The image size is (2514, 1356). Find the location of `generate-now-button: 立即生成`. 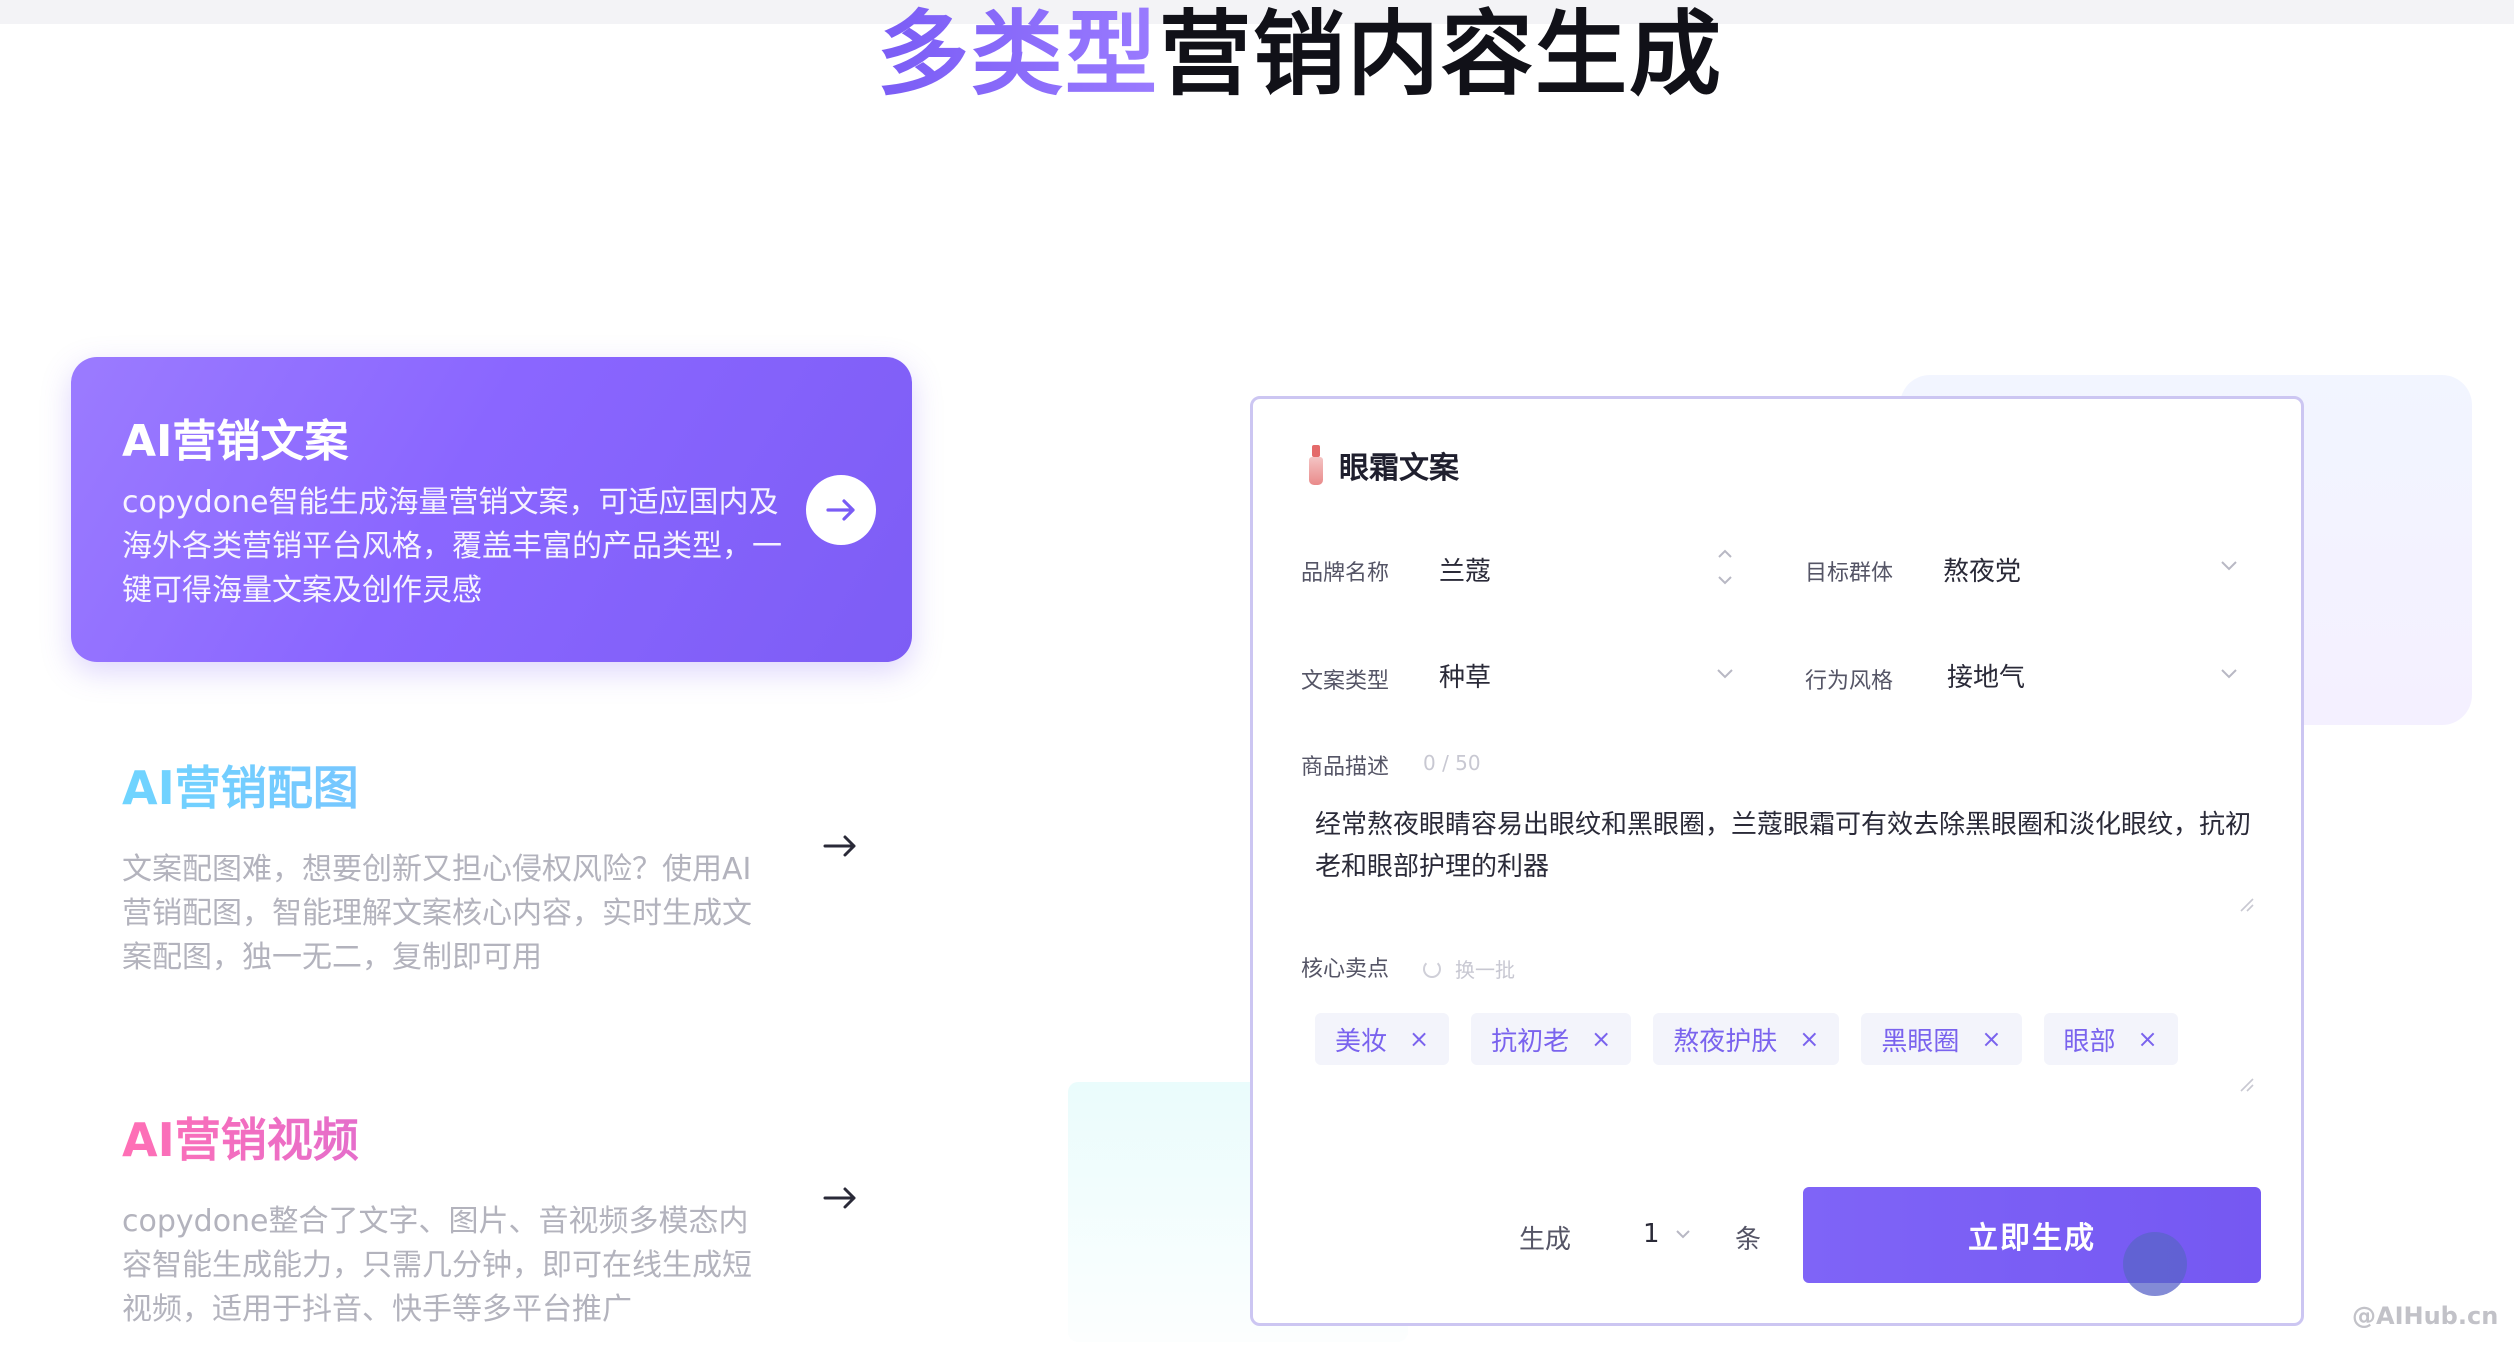

generate-now-button: 立即生成 is located at coordinates (2032, 1235).